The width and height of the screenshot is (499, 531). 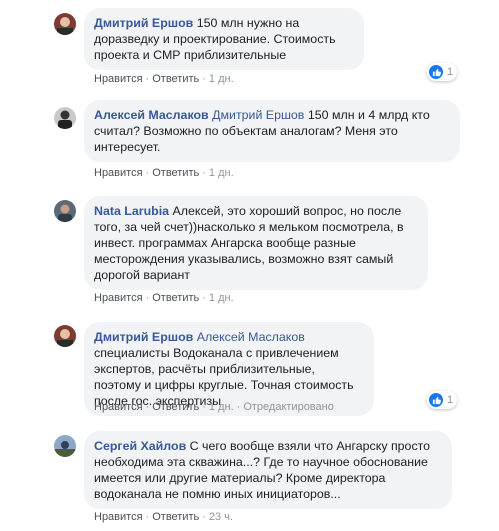 What do you see at coordinates (258, 115) in the screenshot?
I see `comment-mention: Дмитрий Ершов` at bounding box center [258, 115].